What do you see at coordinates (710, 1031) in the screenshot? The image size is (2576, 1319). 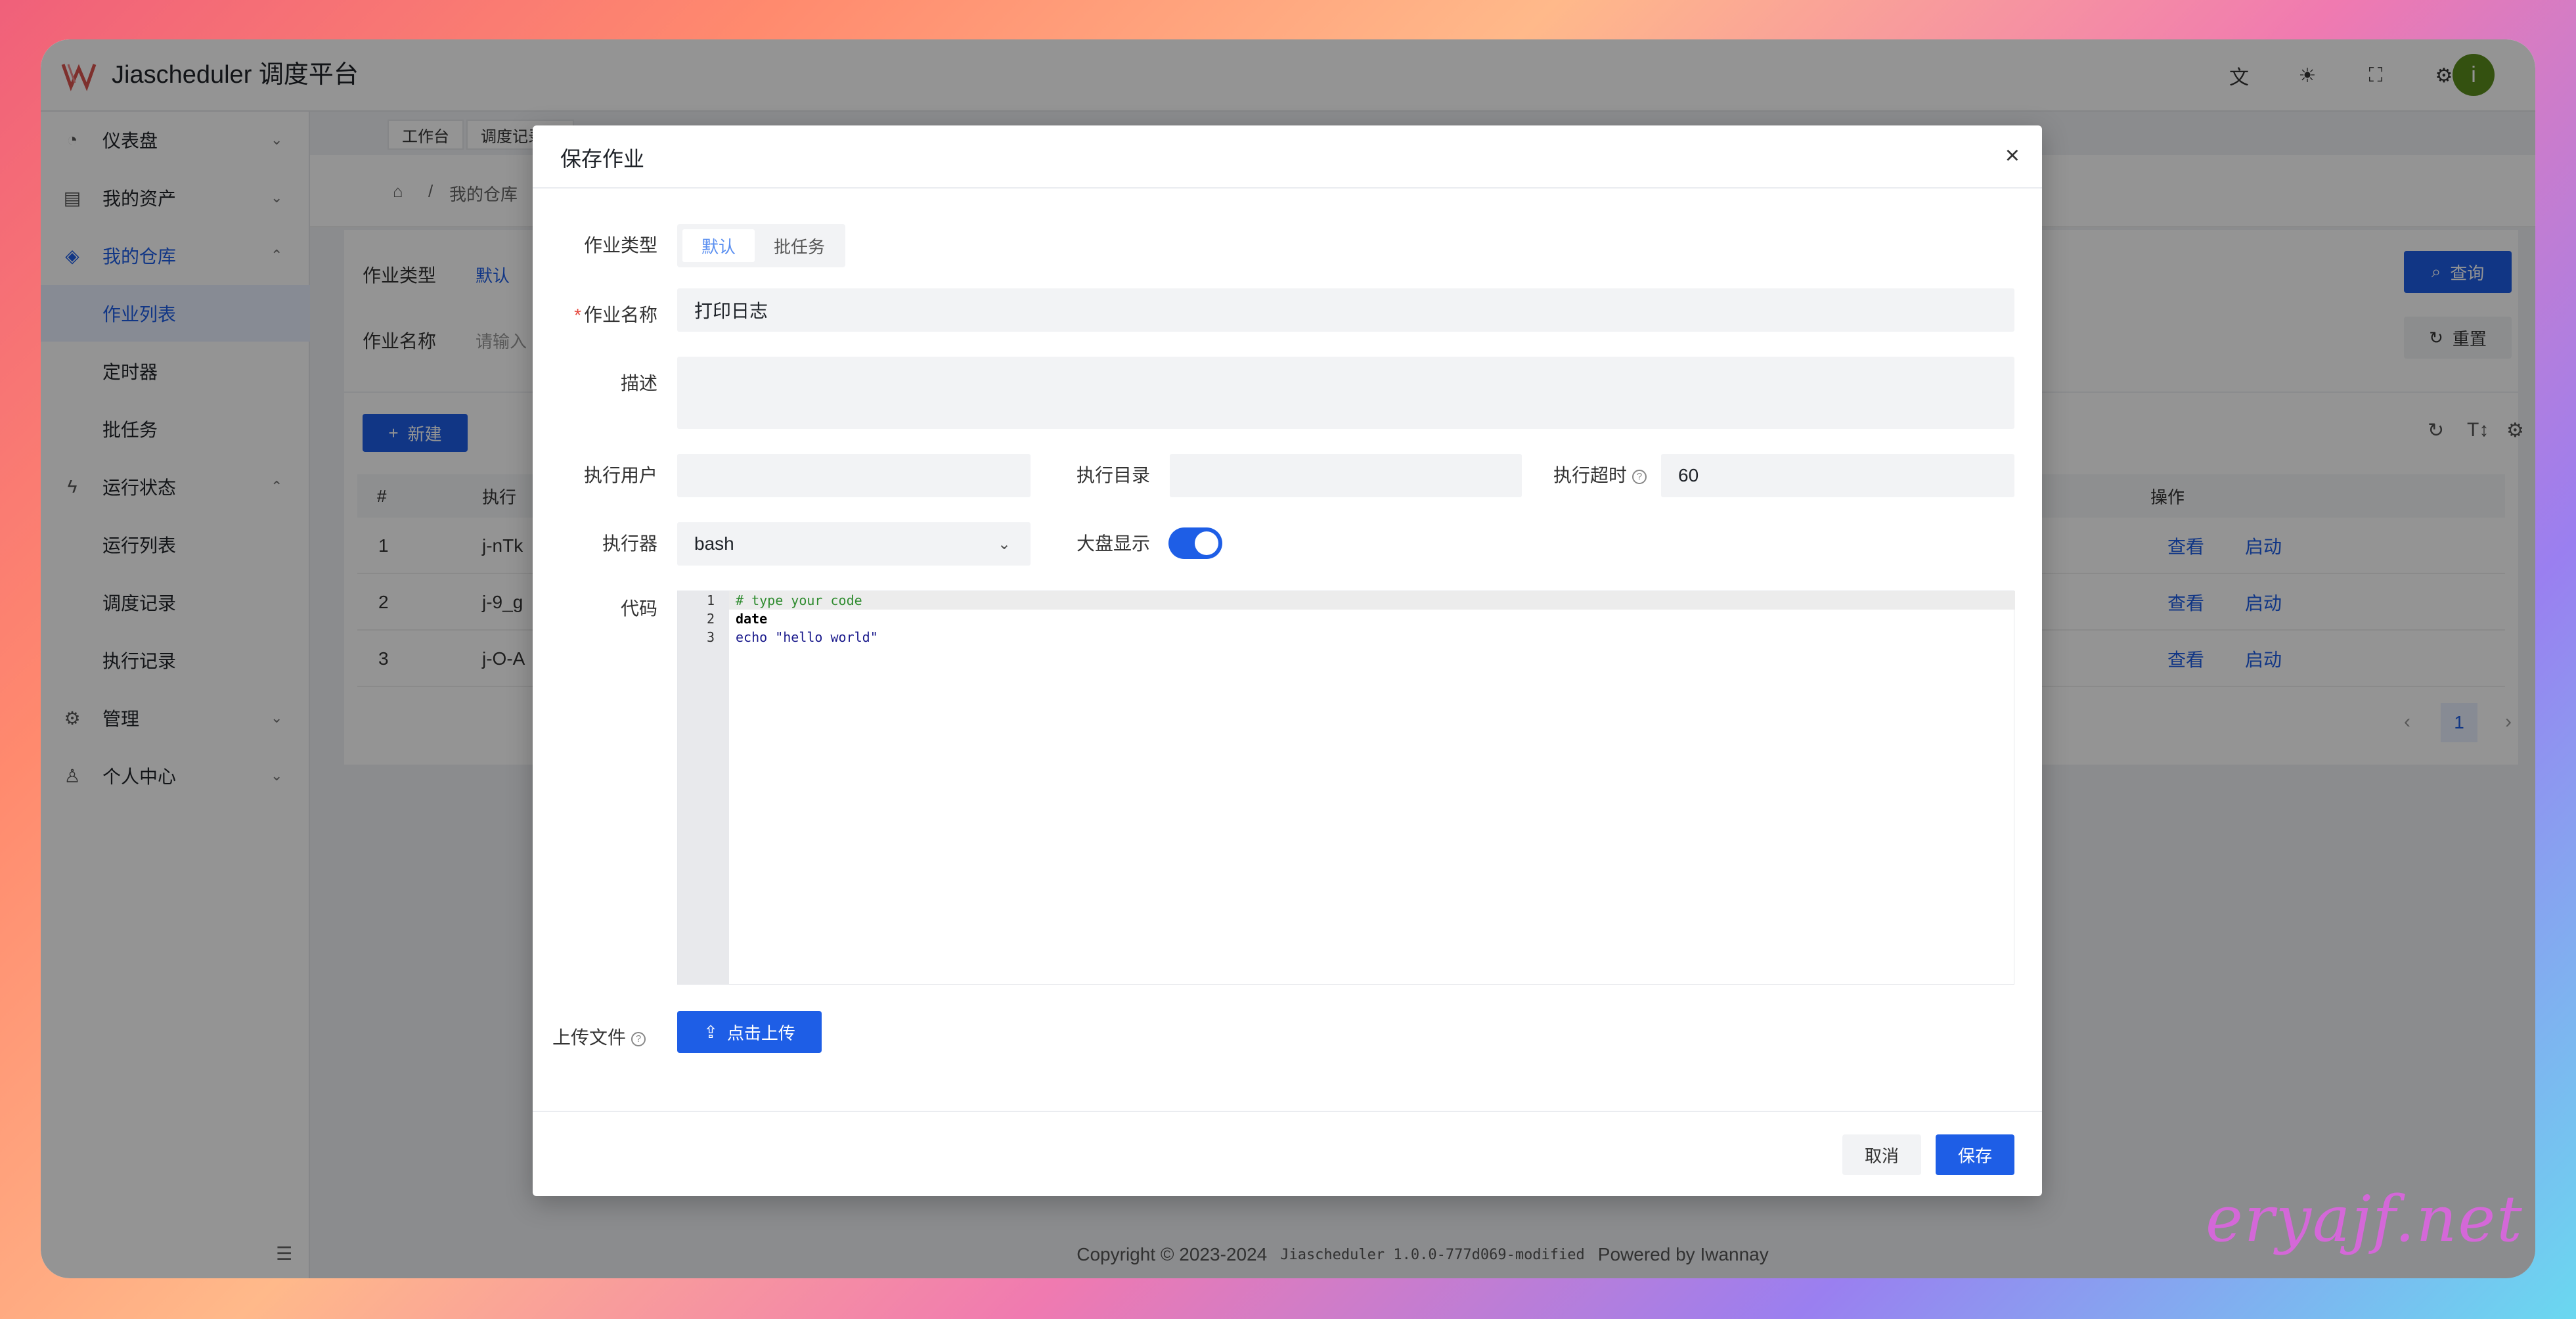 I see `upload-icon: ⇪` at bounding box center [710, 1031].